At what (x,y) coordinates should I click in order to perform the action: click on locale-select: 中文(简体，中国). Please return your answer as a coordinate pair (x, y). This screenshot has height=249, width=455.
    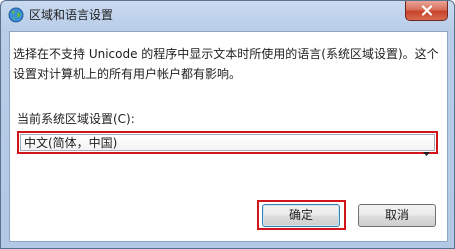
    Looking at the image, I should click on (227, 143).